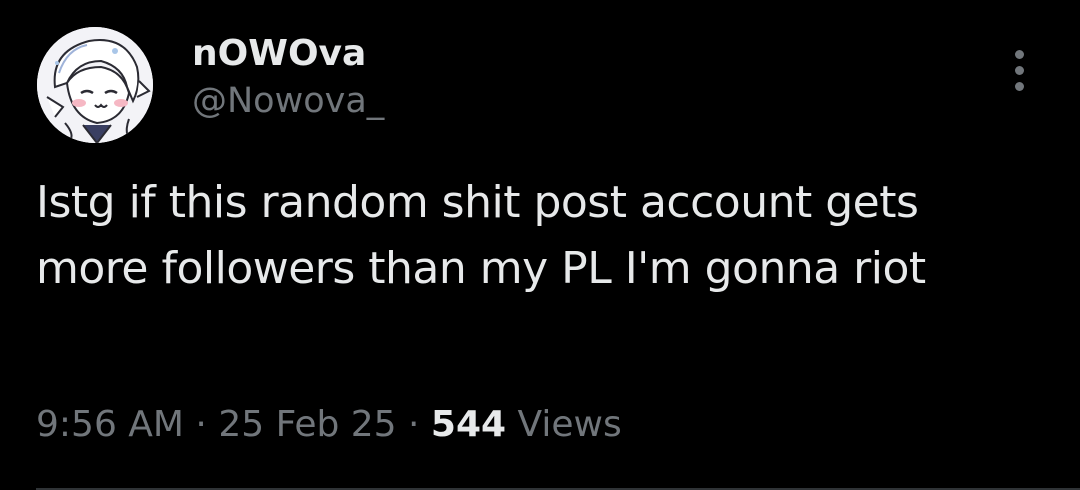 The width and height of the screenshot is (1080, 490). I want to click on tweet-meta: 9:56 AM · 25 Feb 25 · 544 Views, so click(329, 425).